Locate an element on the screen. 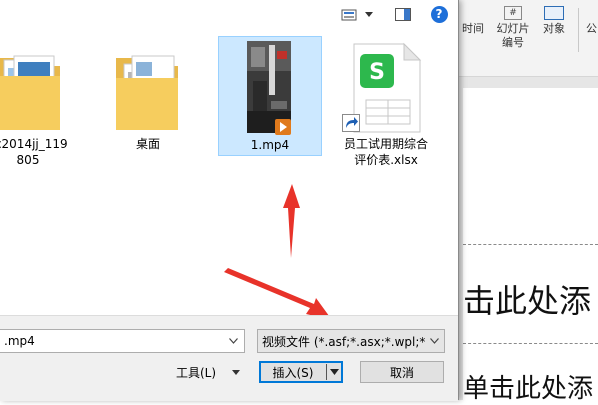  cancel-button: 取消 is located at coordinates (402, 372).